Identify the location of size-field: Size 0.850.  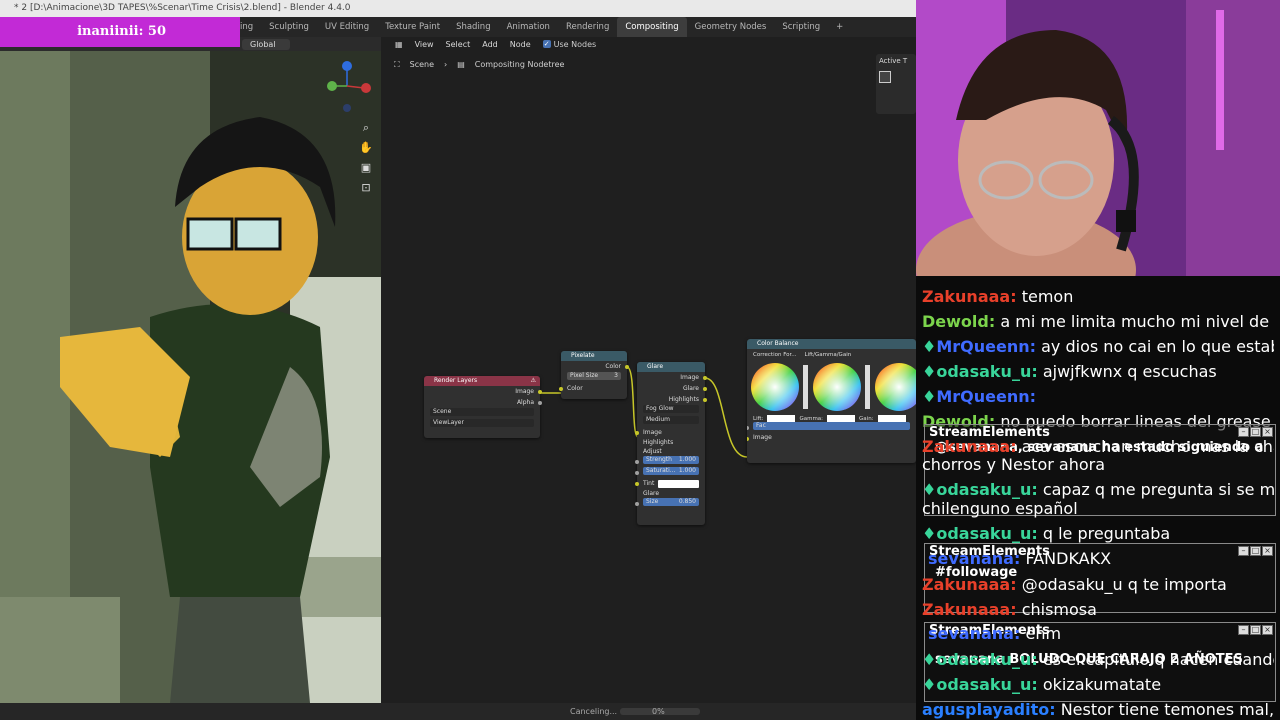
(670, 503).